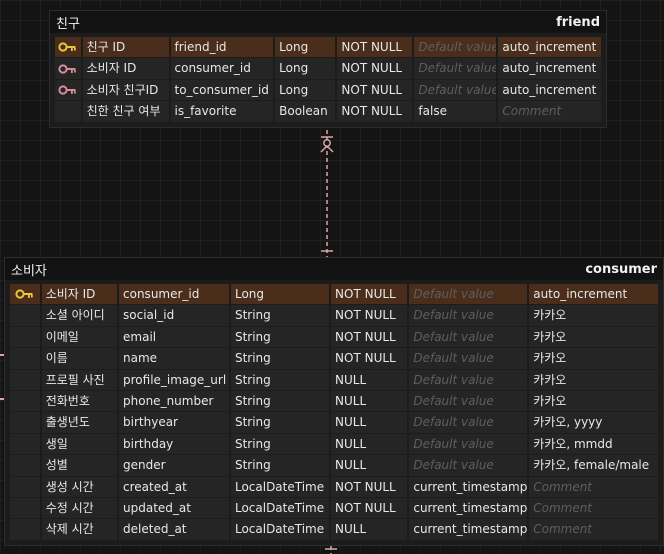 Image resolution: width=664 pixels, height=554 pixels. Describe the element at coordinates (79, 401) in the screenshot. I see `column-logical-name: 전화번호` at that location.